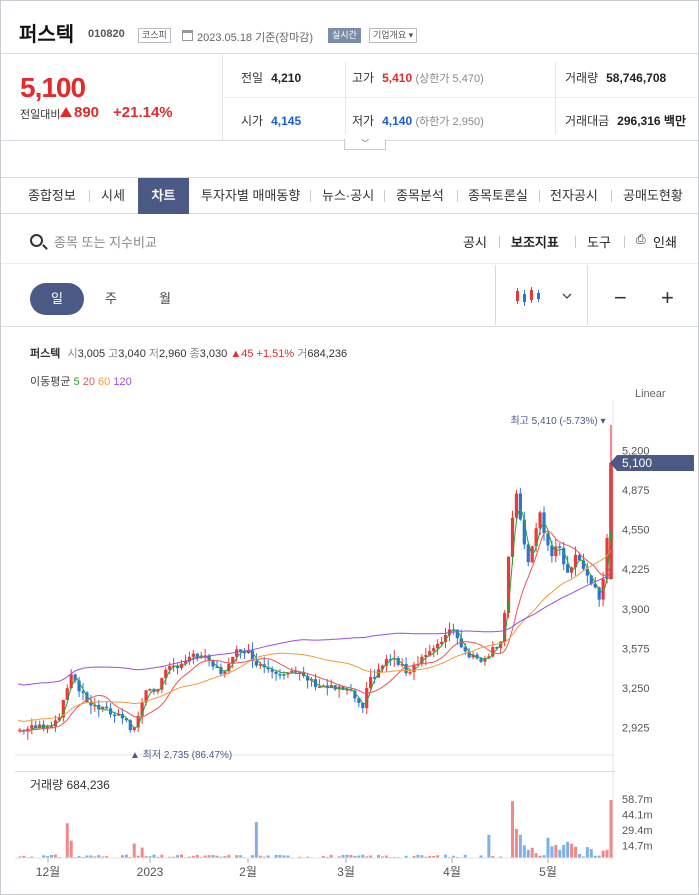 This screenshot has height=895, width=699. I want to click on volume-tick-label: 29.4m, so click(637, 831).